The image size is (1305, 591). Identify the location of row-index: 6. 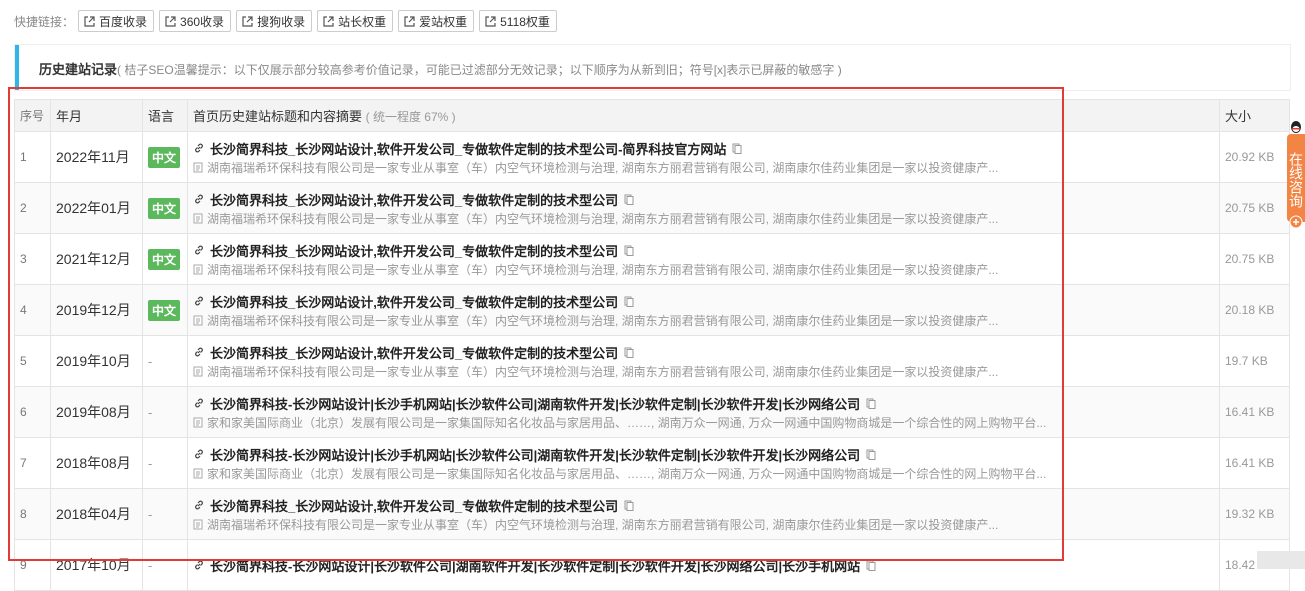
(32, 412).